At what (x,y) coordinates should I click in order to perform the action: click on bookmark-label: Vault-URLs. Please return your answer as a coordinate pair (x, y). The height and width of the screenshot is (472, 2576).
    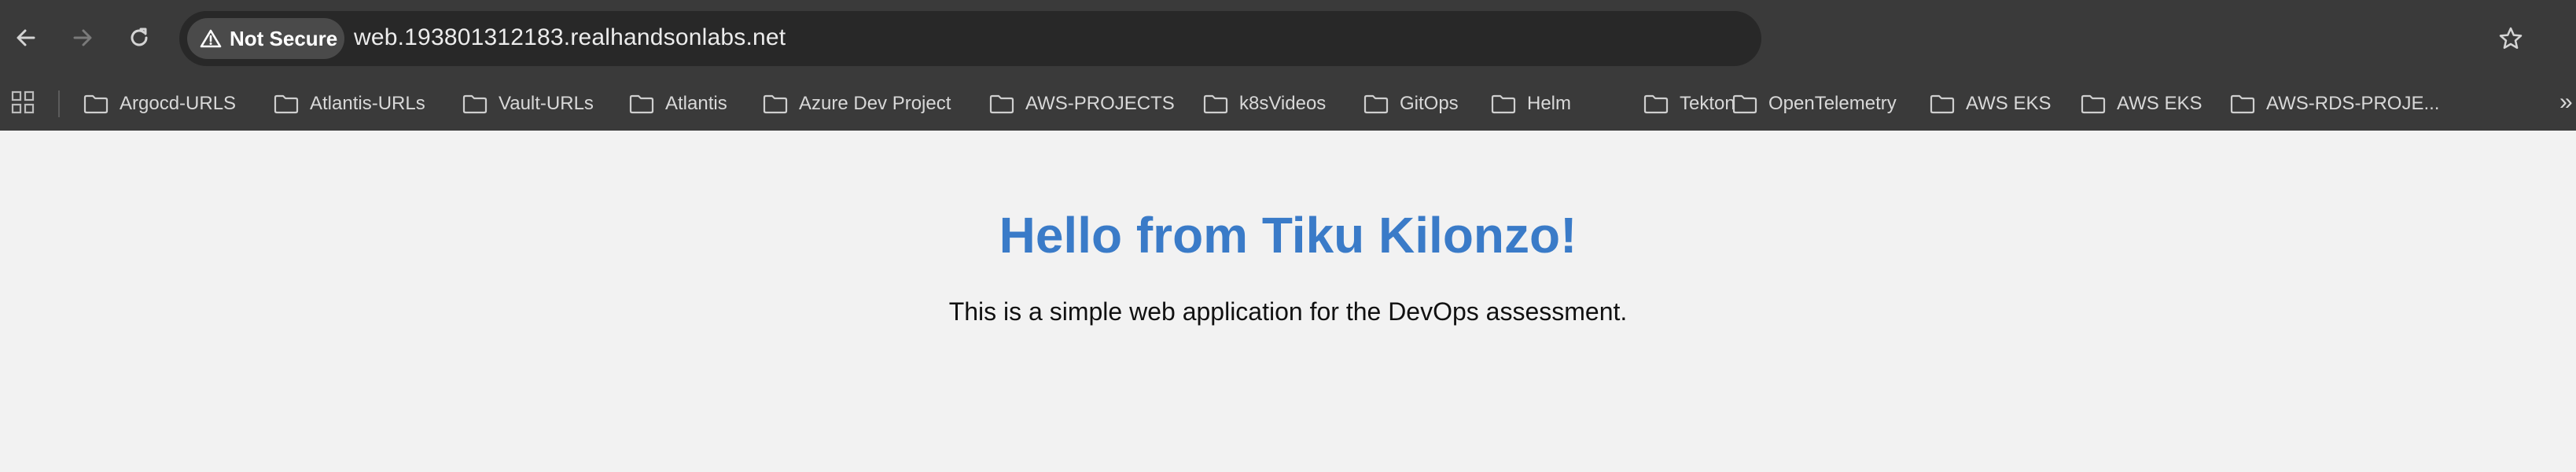
    Looking at the image, I should click on (546, 103).